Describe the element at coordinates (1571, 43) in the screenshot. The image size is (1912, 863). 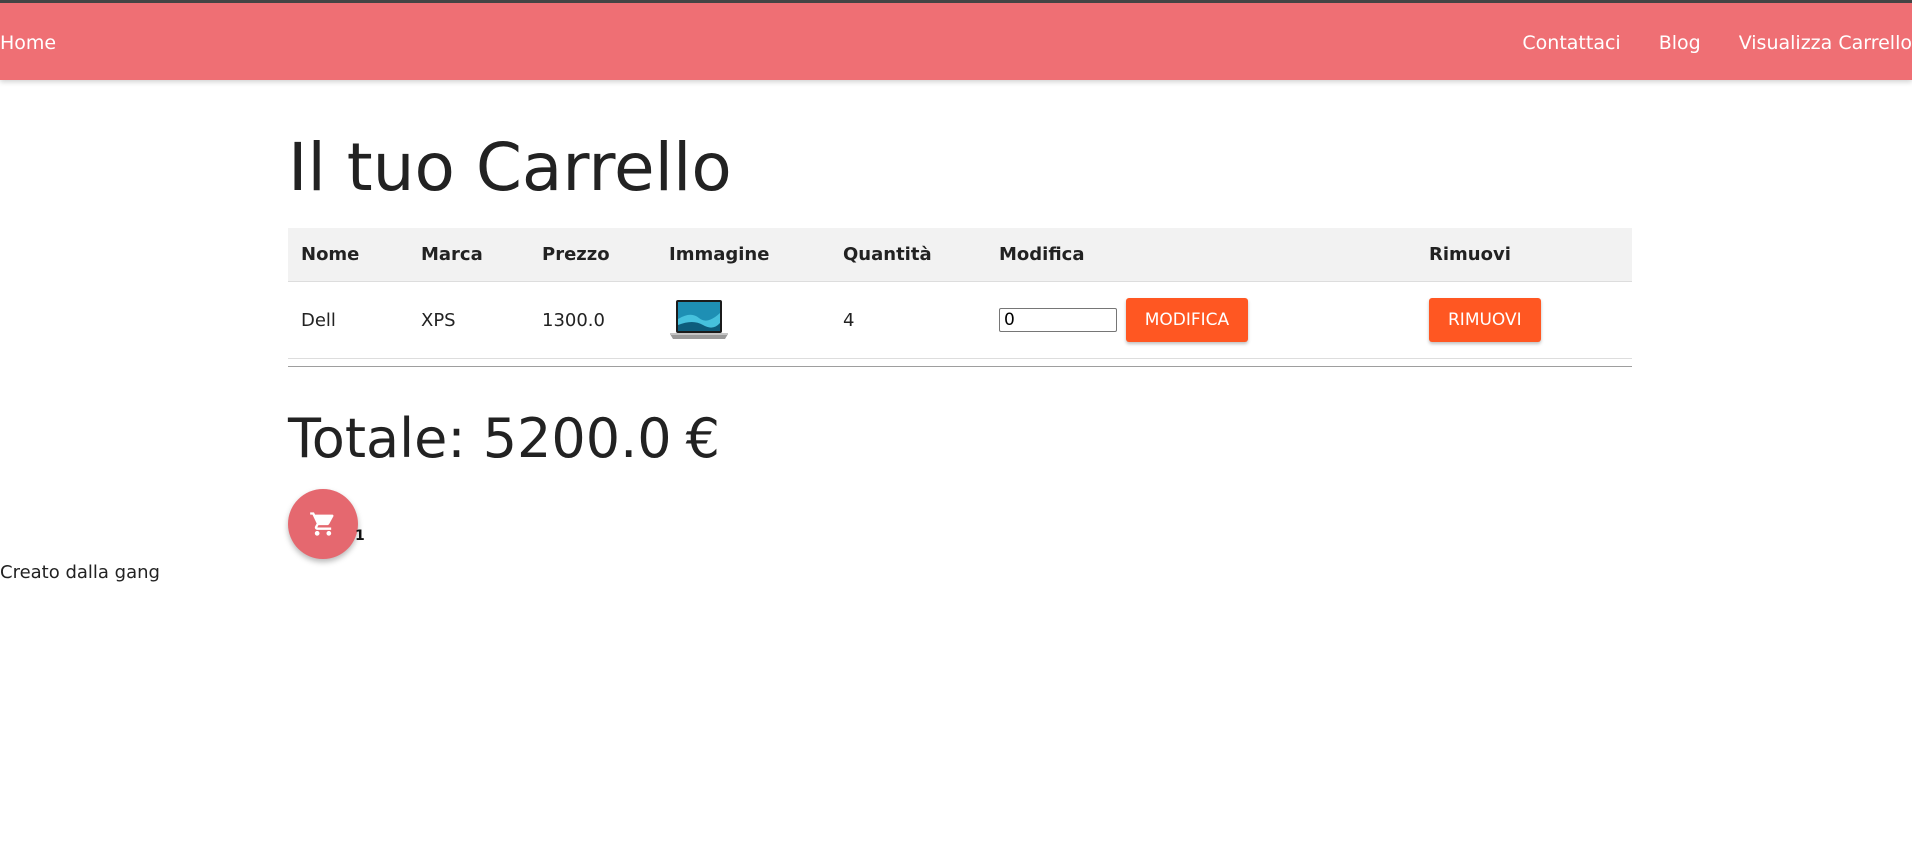
I see `nav-contattaci-link: Contattaci` at that location.